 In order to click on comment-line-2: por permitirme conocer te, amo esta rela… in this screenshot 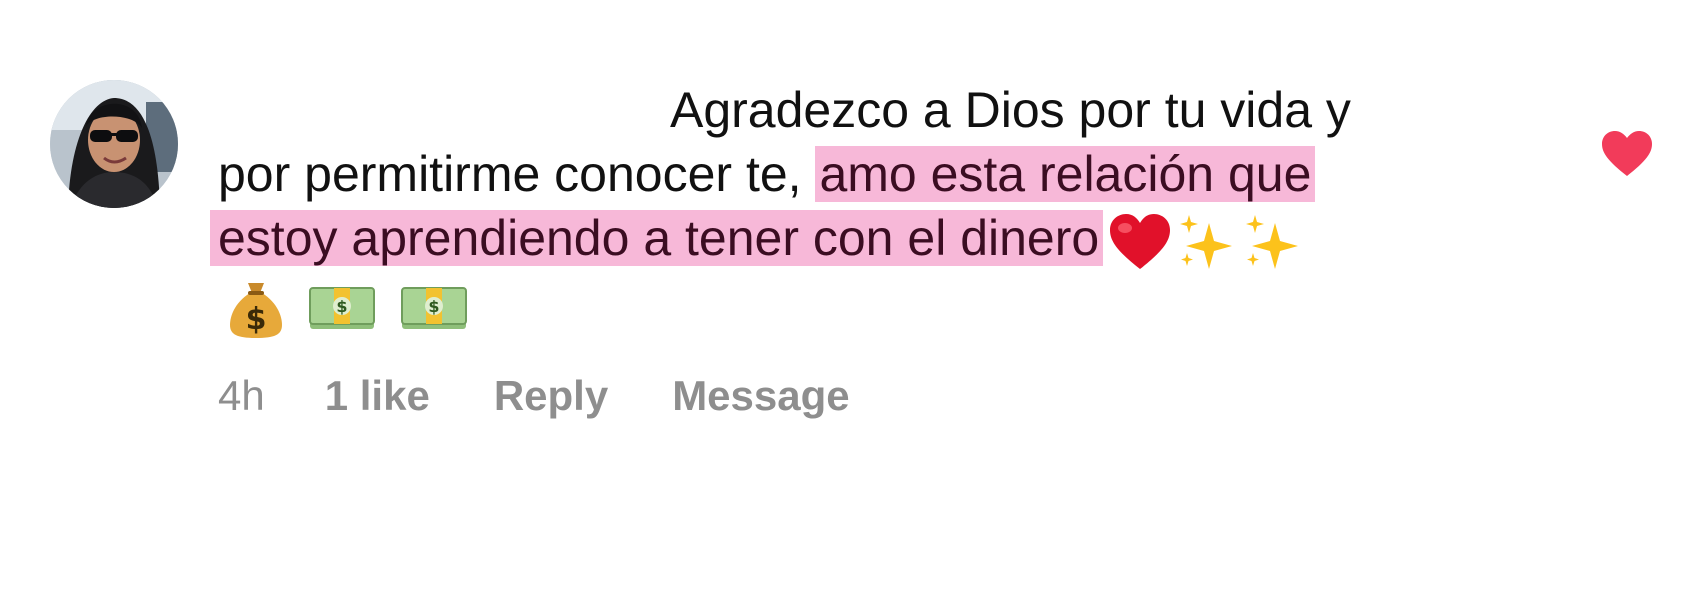, I will do `click(883, 174)`.